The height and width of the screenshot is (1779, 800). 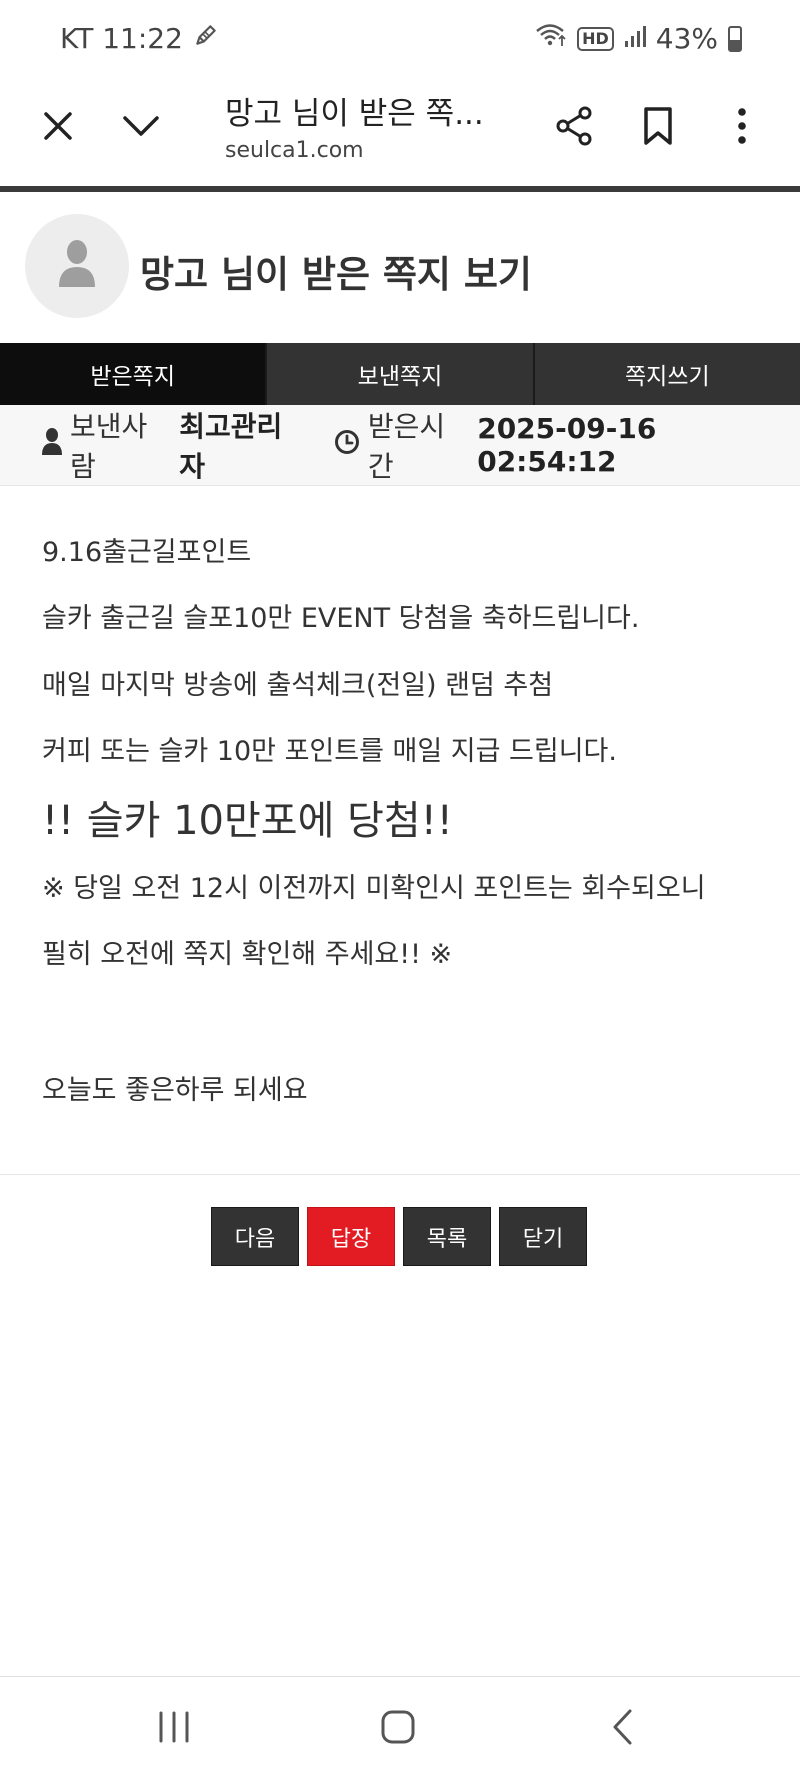 I want to click on message-tabs: 받은쪽지 보낸쪽지 쪽지쓰기, so click(x=400, y=374).